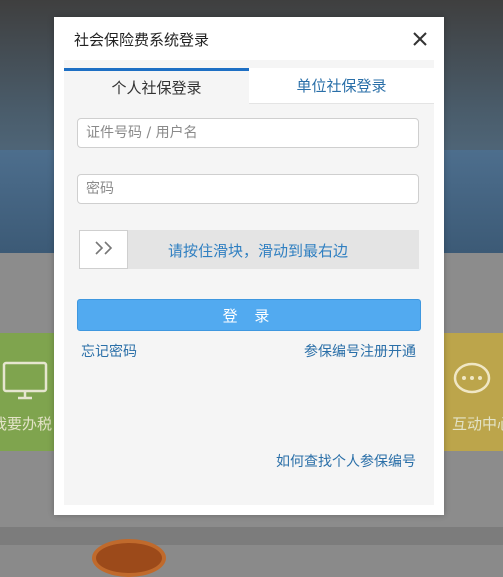 The height and width of the screenshot is (577, 503). What do you see at coordinates (142, 40) in the screenshot?
I see `modal-title: 社会保险费系统登录` at bounding box center [142, 40].